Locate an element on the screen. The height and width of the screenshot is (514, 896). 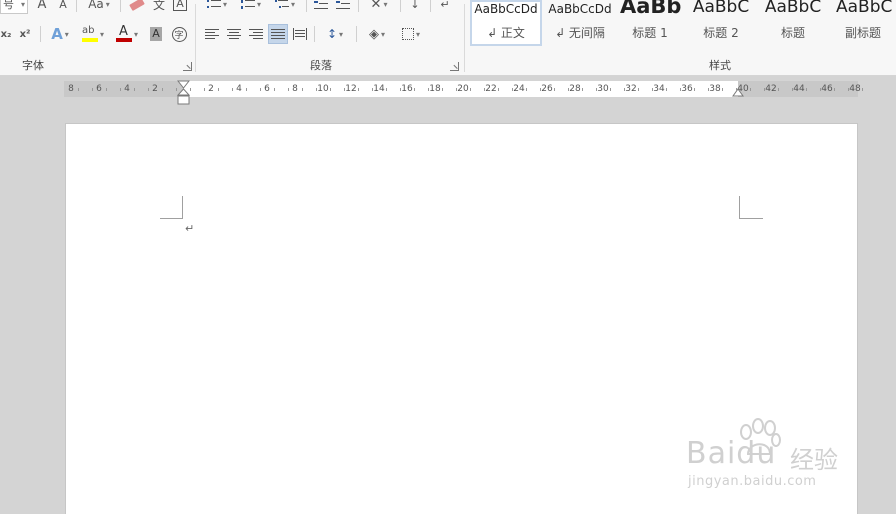
change-case-button: Aa is located at coordinates (99, 7).